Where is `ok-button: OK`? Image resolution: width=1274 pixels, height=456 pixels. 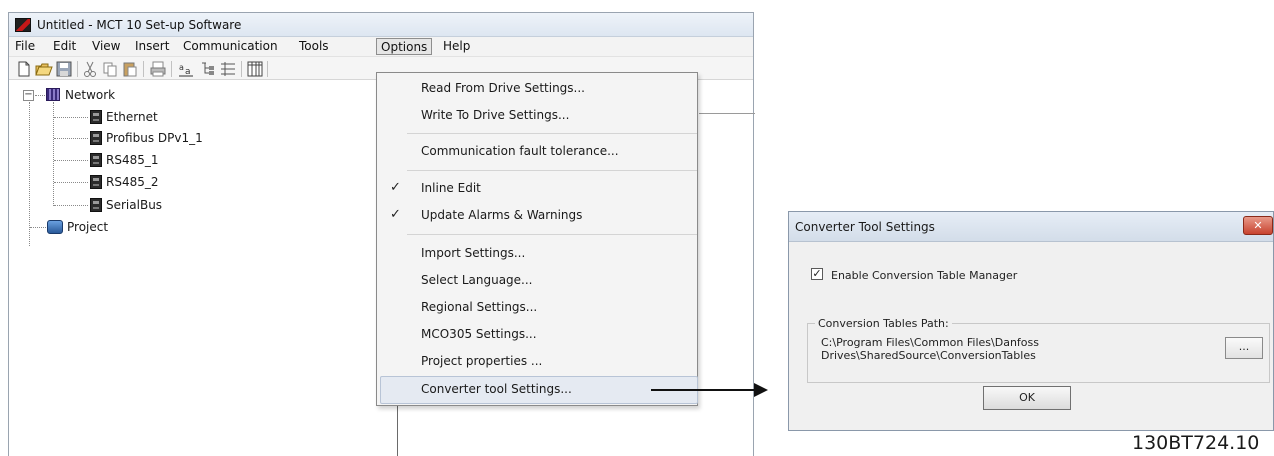
ok-button: OK is located at coordinates (1027, 398).